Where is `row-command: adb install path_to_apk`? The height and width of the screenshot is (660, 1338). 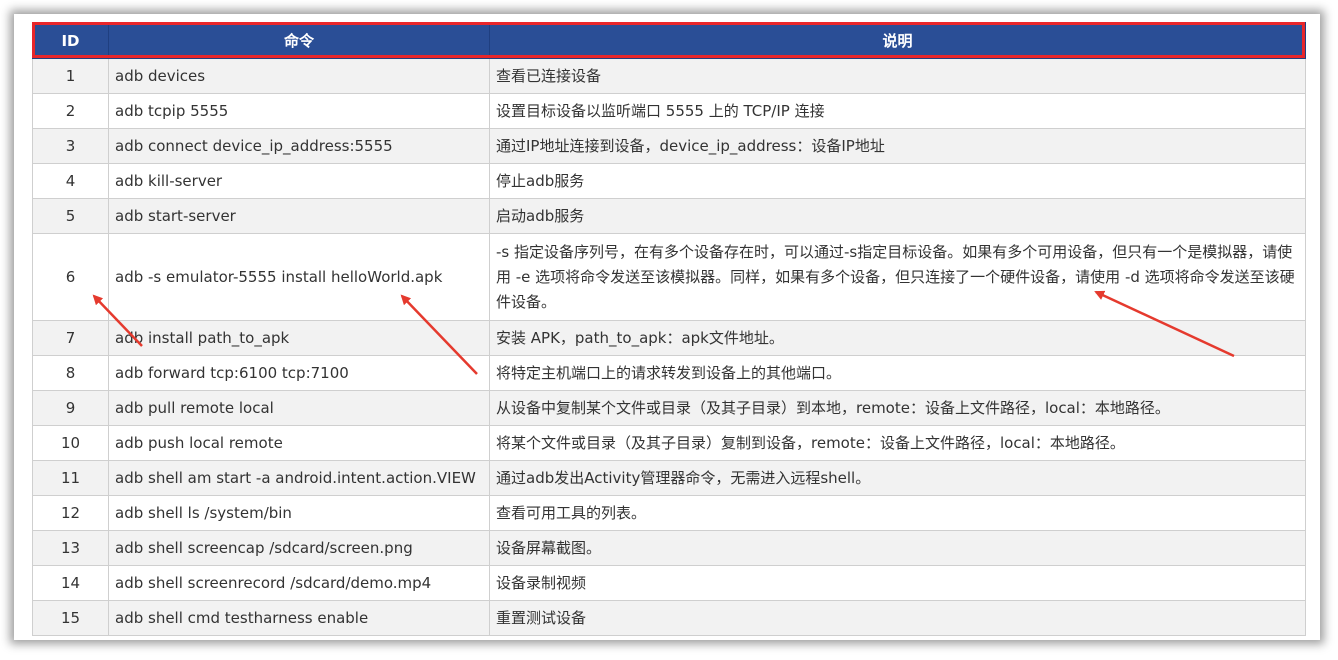
row-command: adb install path_to_apk is located at coordinates (299, 338).